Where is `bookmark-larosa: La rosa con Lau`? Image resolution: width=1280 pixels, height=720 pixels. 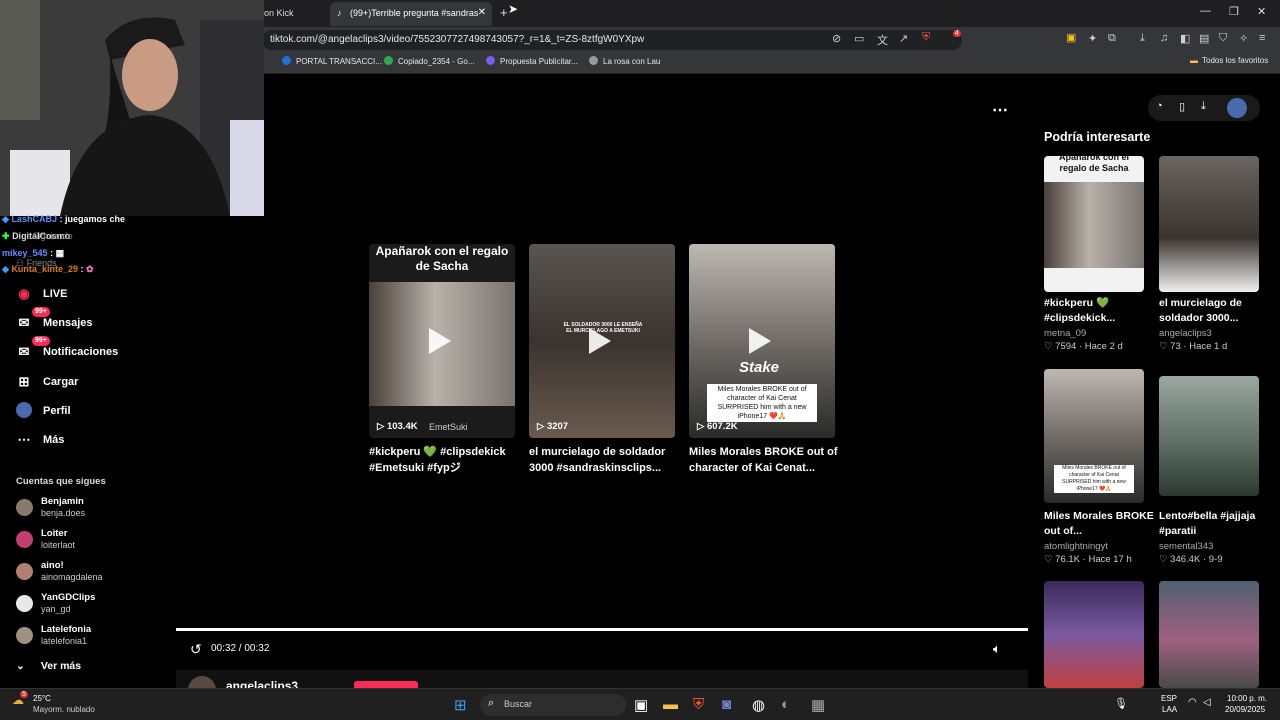
bookmark-larosa: La rosa con Lau is located at coordinates (624, 61).